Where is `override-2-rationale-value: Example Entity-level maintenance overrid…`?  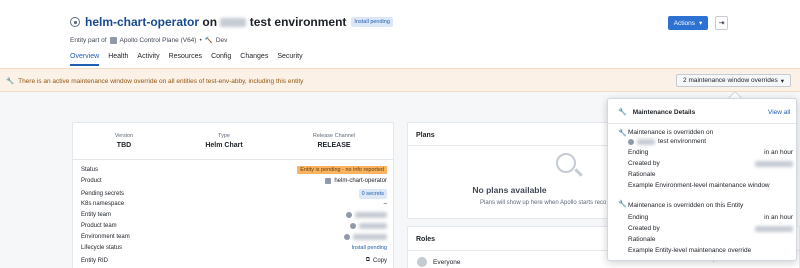 override-2-rationale-value: Example Entity-level maintenance overrid… is located at coordinates (690, 250).